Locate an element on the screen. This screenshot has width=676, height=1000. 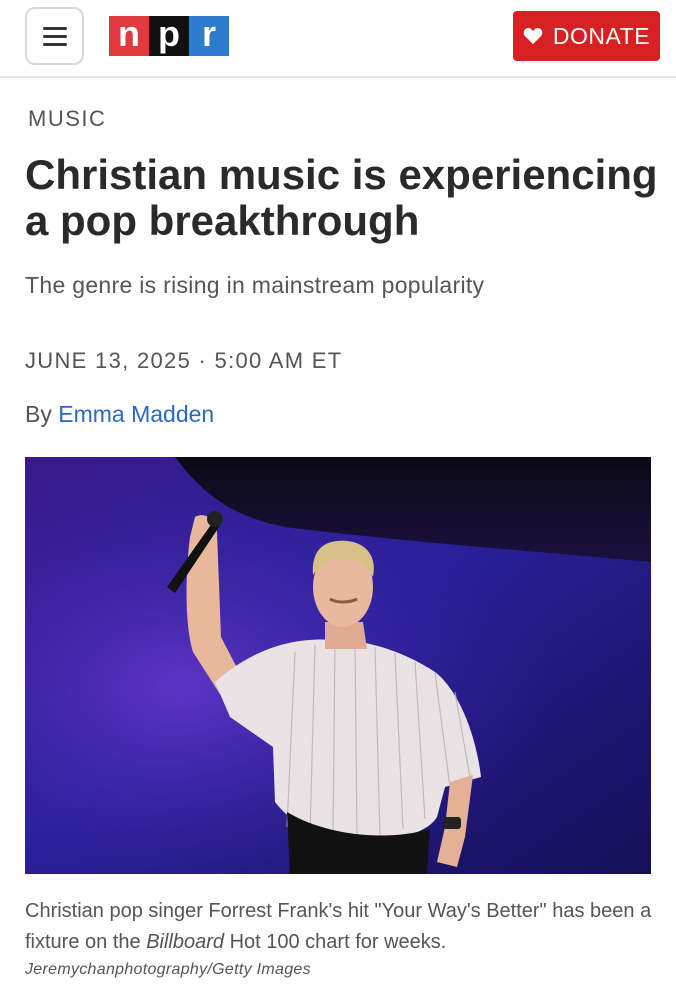
caption-italic-text: Billboard is located at coordinates (185, 942).